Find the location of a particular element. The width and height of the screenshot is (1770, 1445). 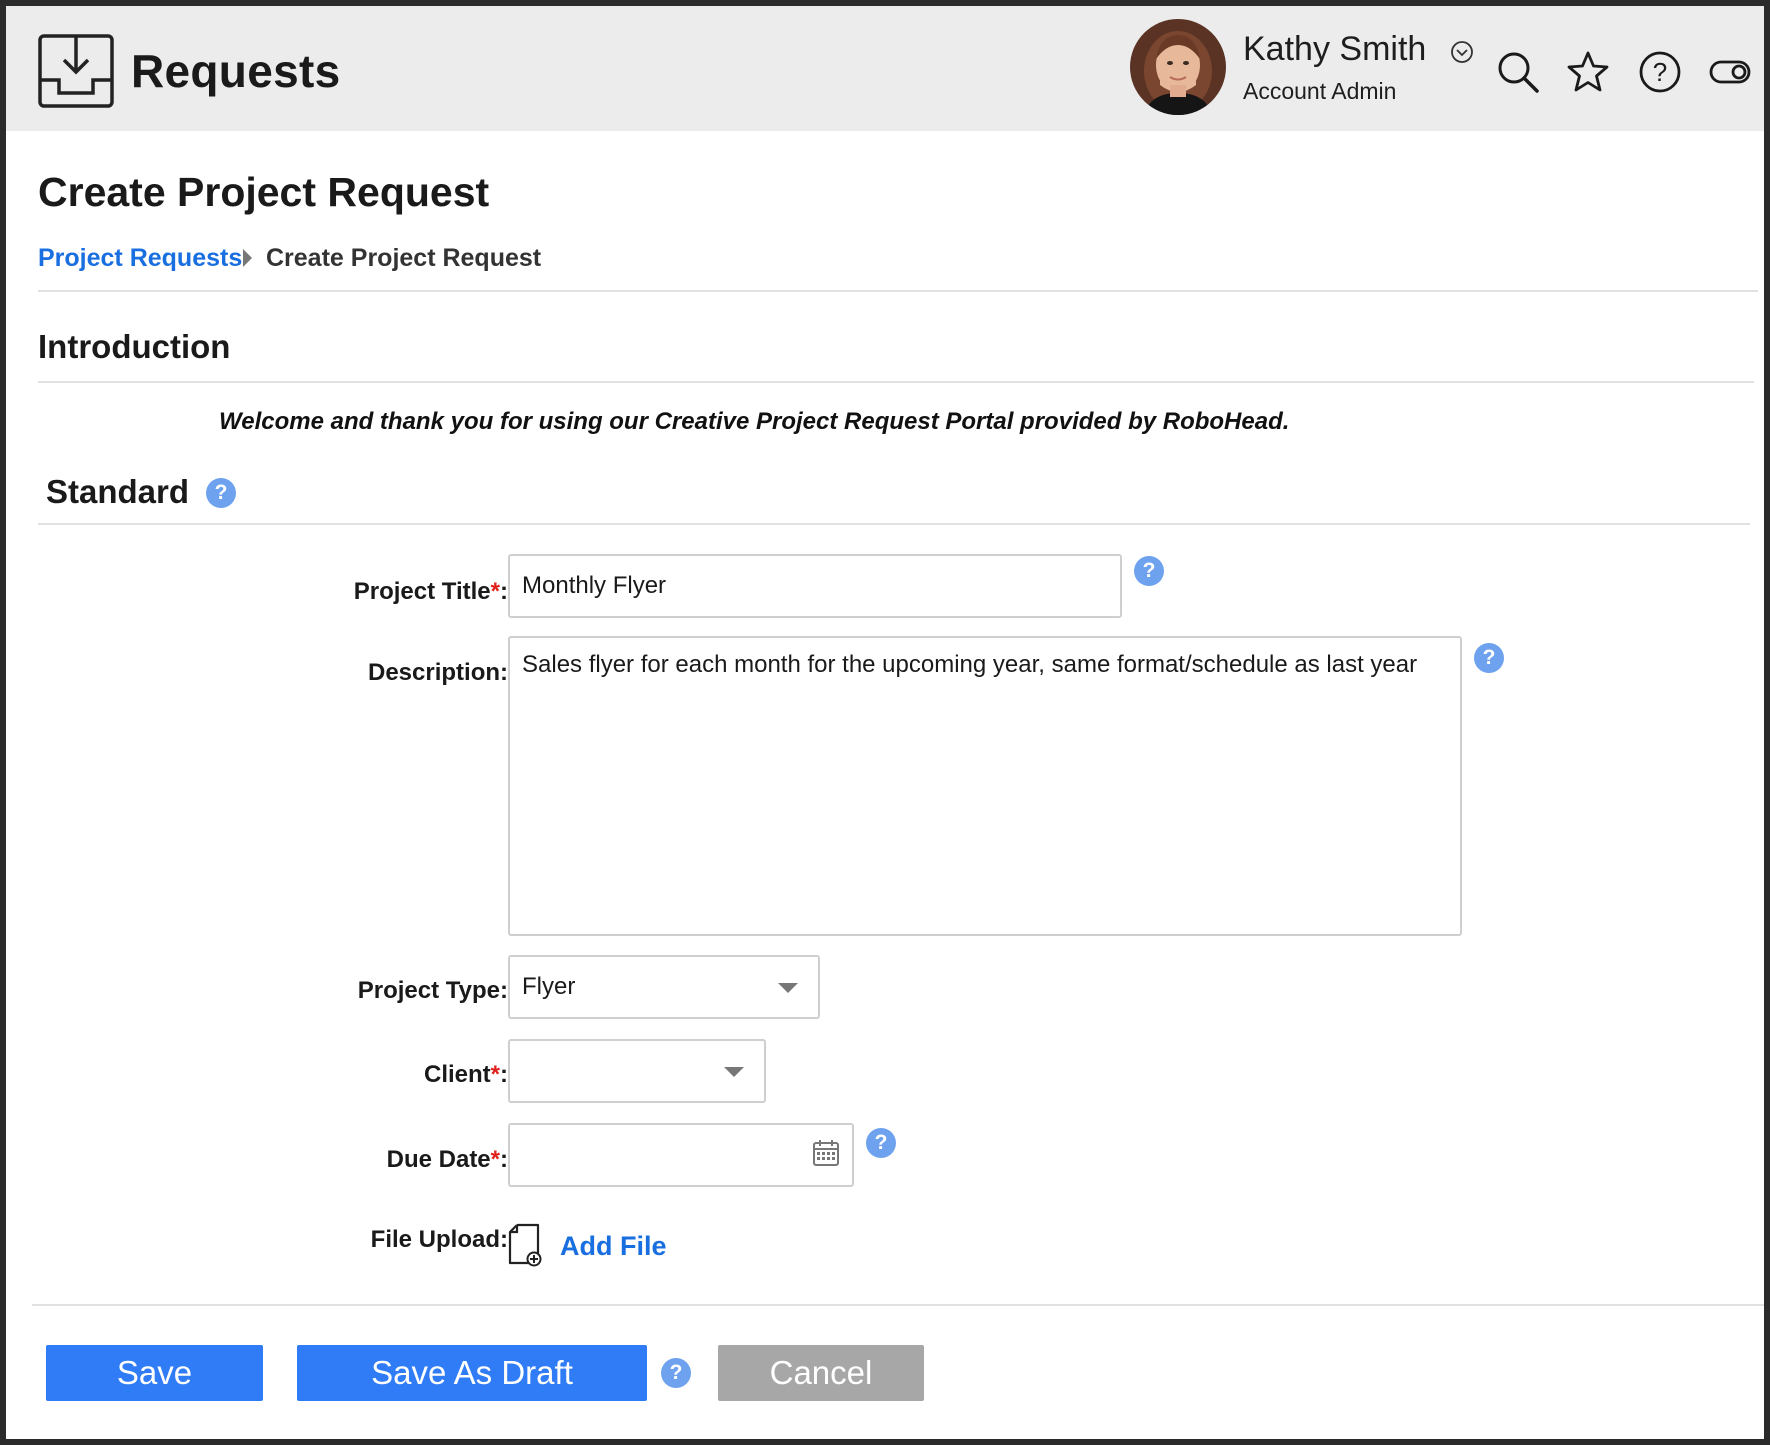

app-title: Requests is located at coordinates (236, 71).